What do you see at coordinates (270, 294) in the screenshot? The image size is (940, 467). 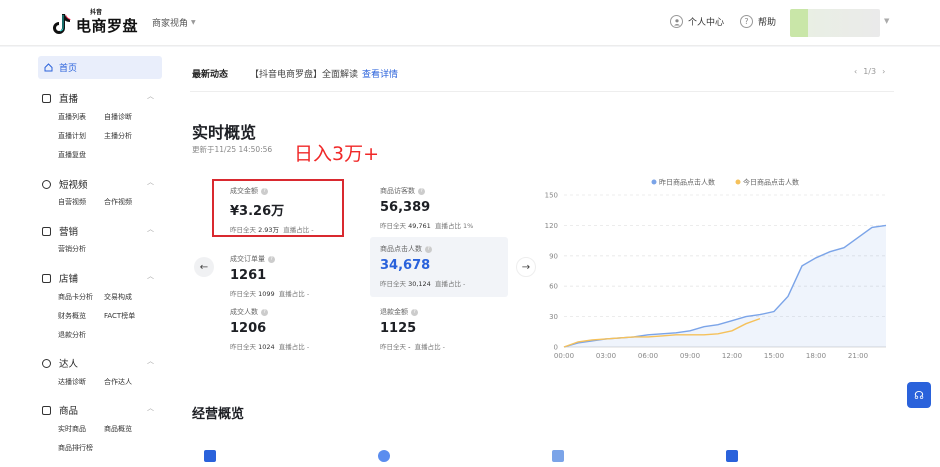 I see `metric-sub: 昨日全天 1099 直播占比 -` at bounding box center [270, 294].